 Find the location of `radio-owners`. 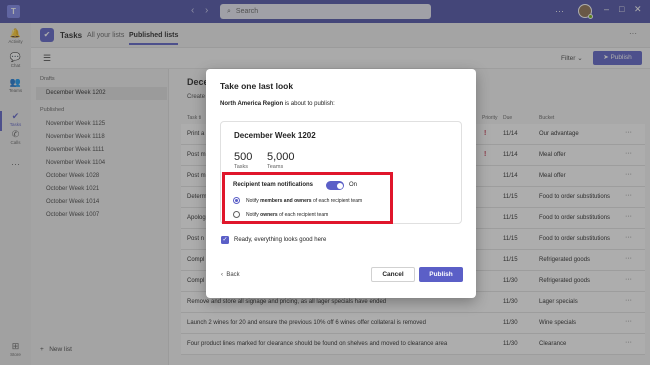

radio-owners is located at coordinates (236, 214).